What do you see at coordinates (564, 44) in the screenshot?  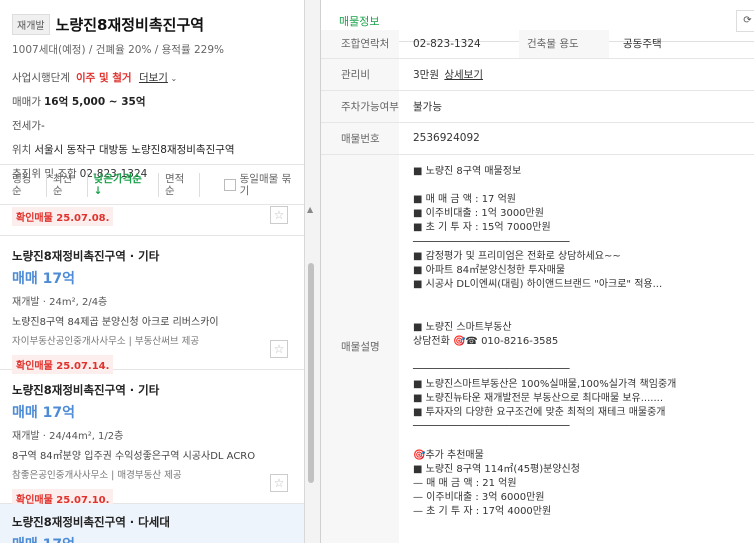 I see `row-key: 건축물 용도` at bounding box center [564, 44].